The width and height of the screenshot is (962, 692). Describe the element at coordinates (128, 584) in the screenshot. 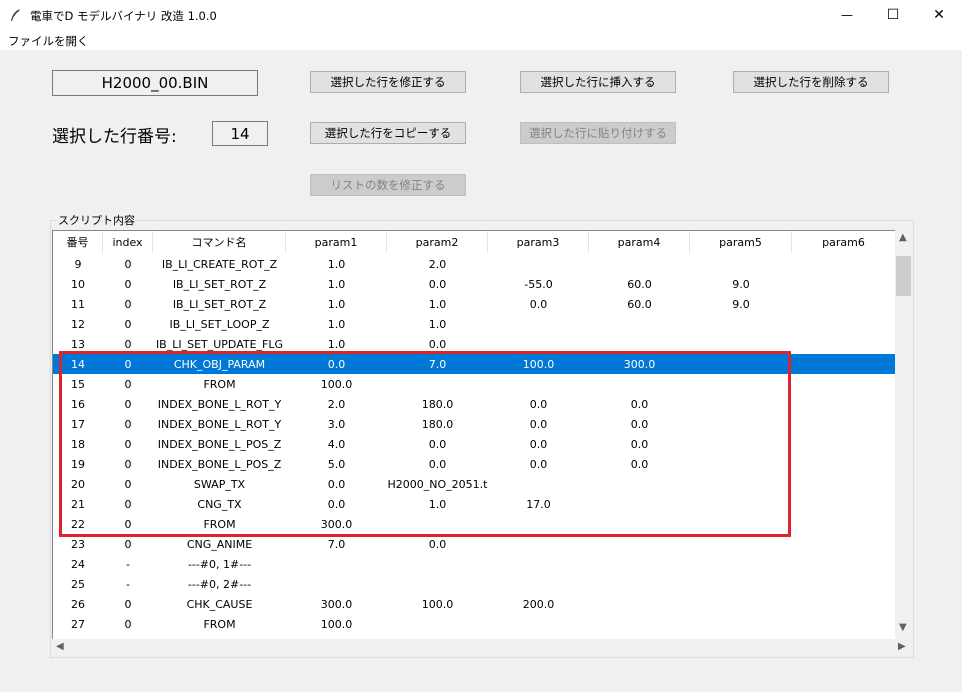

I see `table-cell: -` at that location.